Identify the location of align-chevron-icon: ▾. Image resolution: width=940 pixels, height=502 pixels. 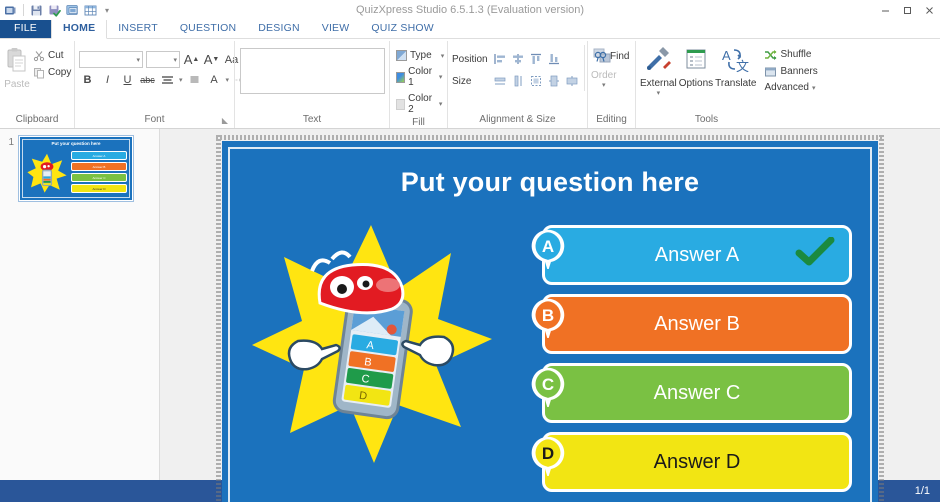
(181, 80).